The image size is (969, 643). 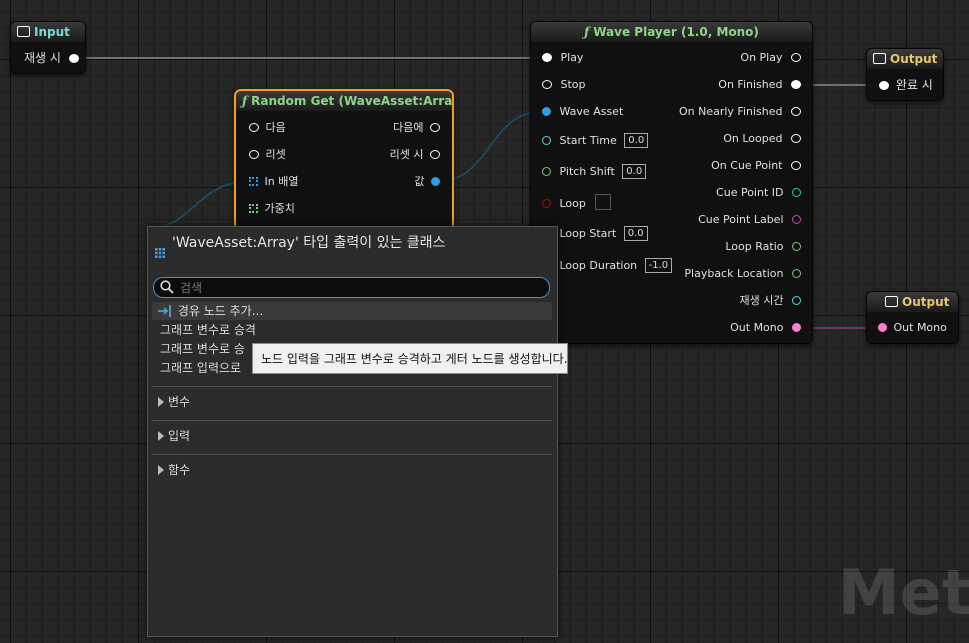 What do you see at coordinates (598, 265) in the screenshot?
I see `pin-label: Loop Duration` at bounding box center [598, 265].